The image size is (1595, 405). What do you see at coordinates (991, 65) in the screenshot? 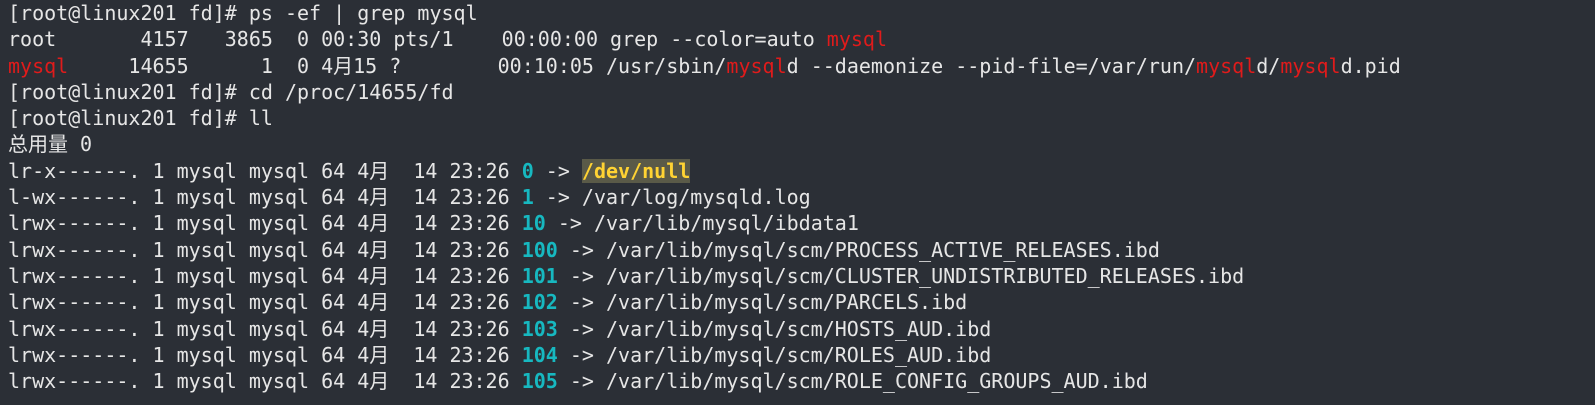
I see `ps-row-text: d --daemonize --pid-file=/var/run/` at bounding box center [991, 65].